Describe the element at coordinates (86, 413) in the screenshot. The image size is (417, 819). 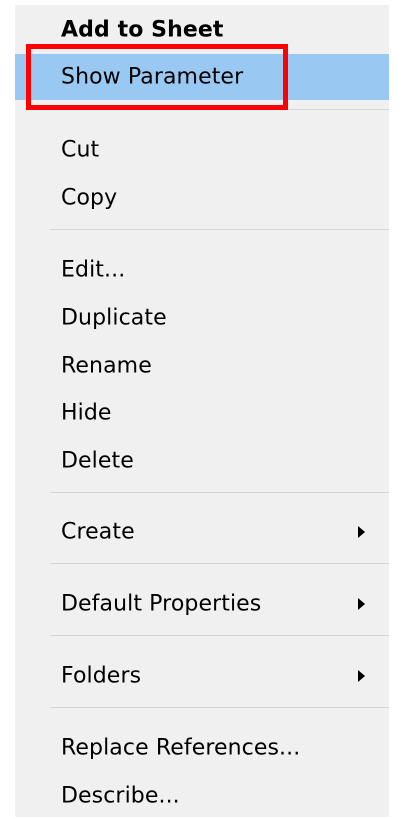
I see `menu-item-label: Hide` at that location.